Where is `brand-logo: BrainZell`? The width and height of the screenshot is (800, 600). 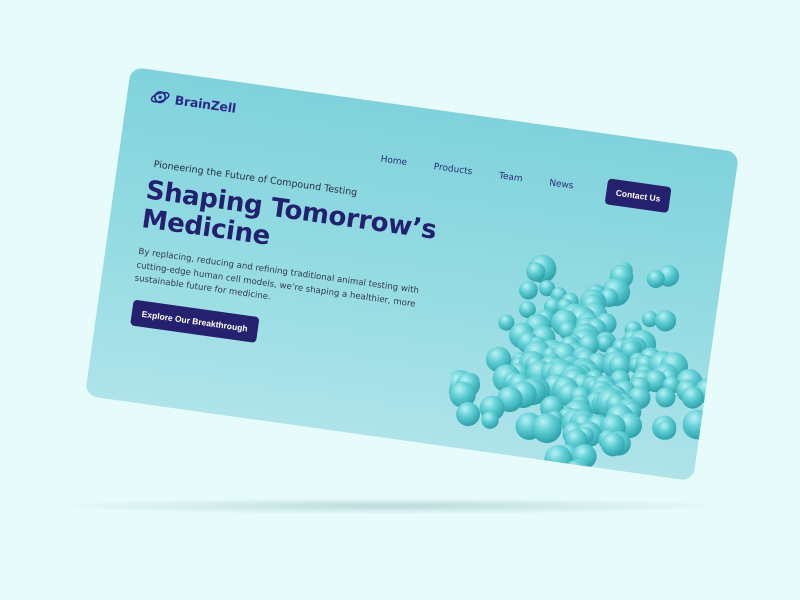 brand-logo: BrainZell is located at coordinates (193, 102).